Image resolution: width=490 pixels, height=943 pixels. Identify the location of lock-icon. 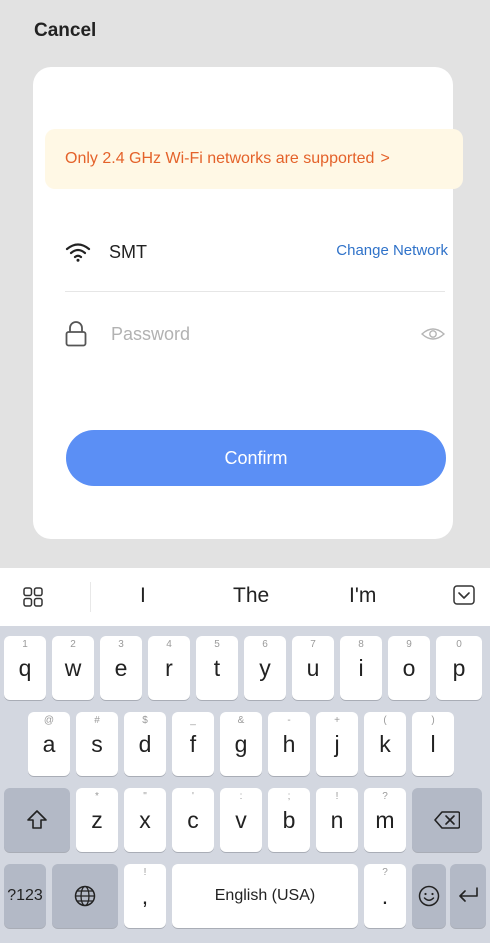
(76, 334).